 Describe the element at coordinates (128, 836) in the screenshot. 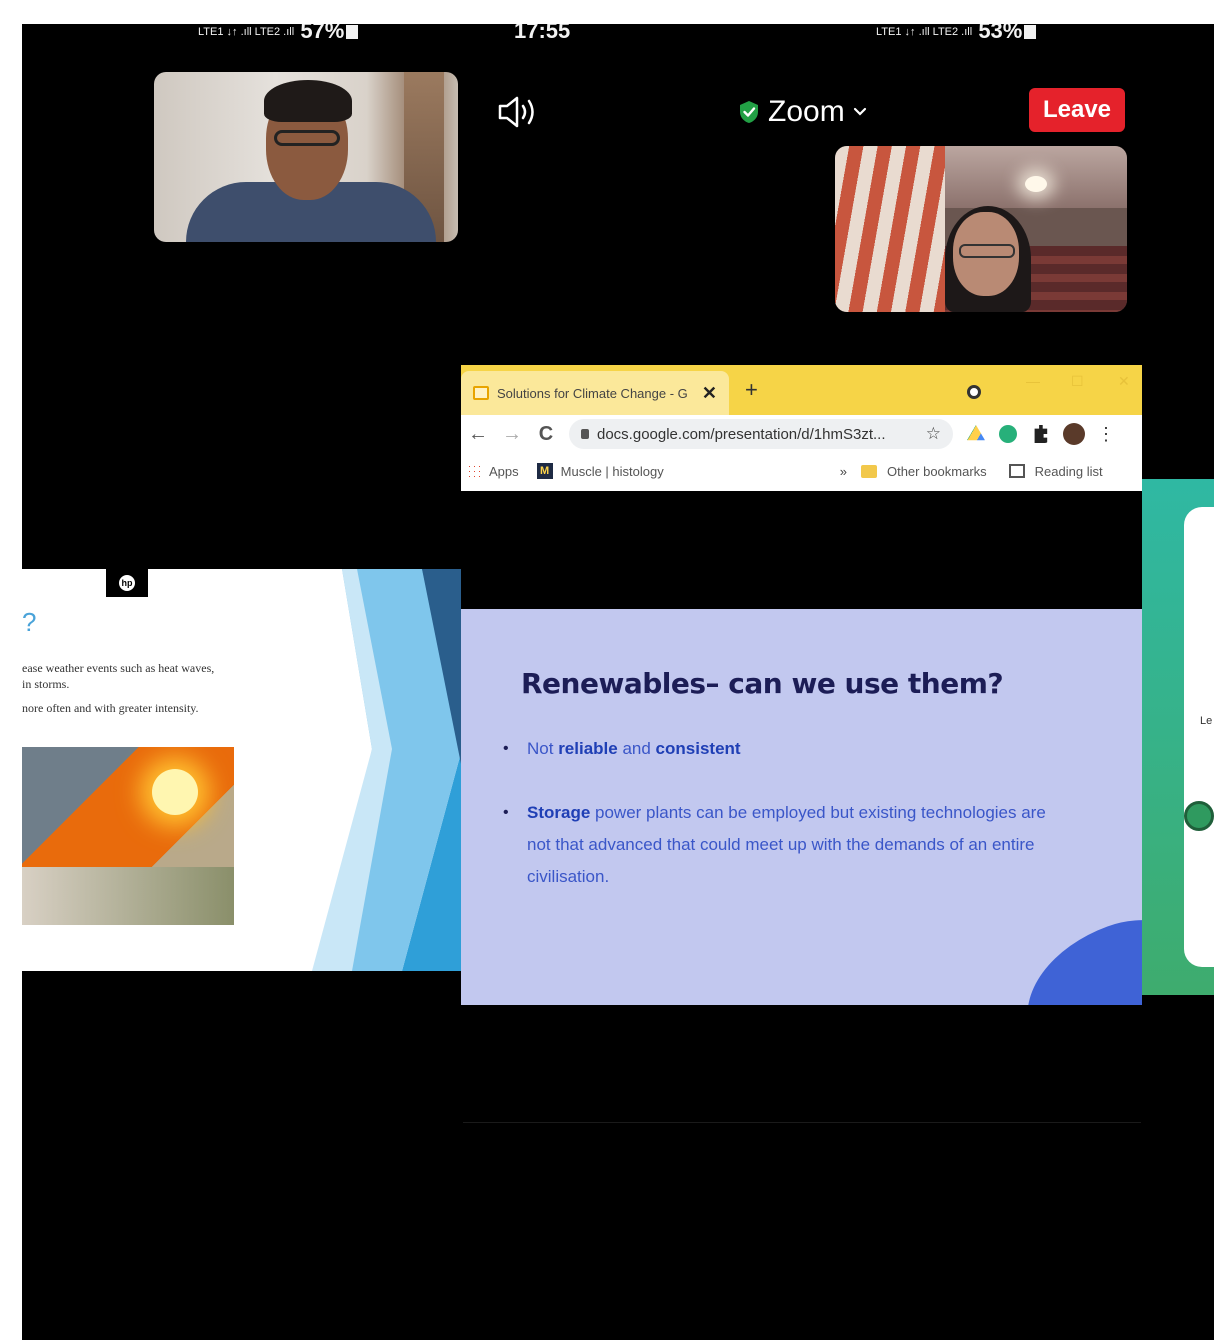

I see `climate-image-collage` at that location.